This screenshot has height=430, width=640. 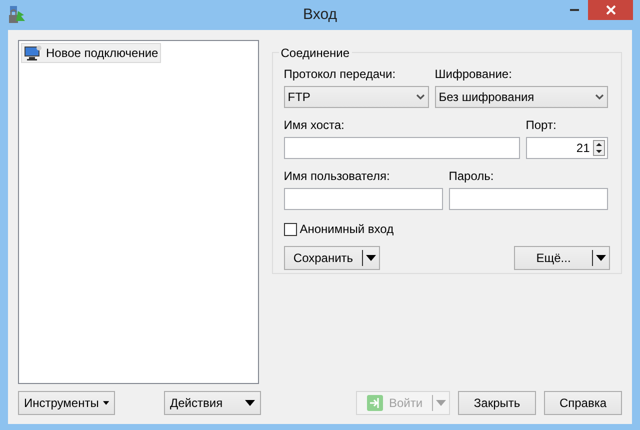 I want to click on minimize-icon, so click(x=574, y=10).